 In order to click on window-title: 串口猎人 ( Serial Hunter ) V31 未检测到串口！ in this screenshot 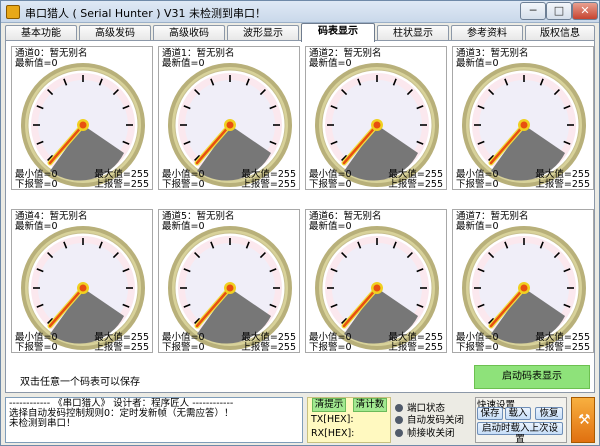, I will do `click(146, 13)`.